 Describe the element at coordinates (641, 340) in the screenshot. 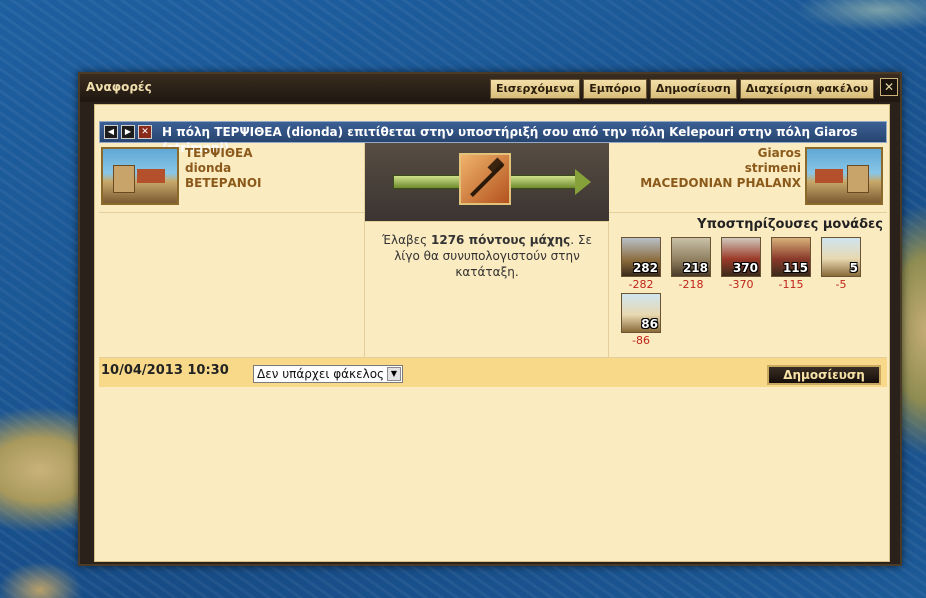

I see `unit-loss: -86` at that location.